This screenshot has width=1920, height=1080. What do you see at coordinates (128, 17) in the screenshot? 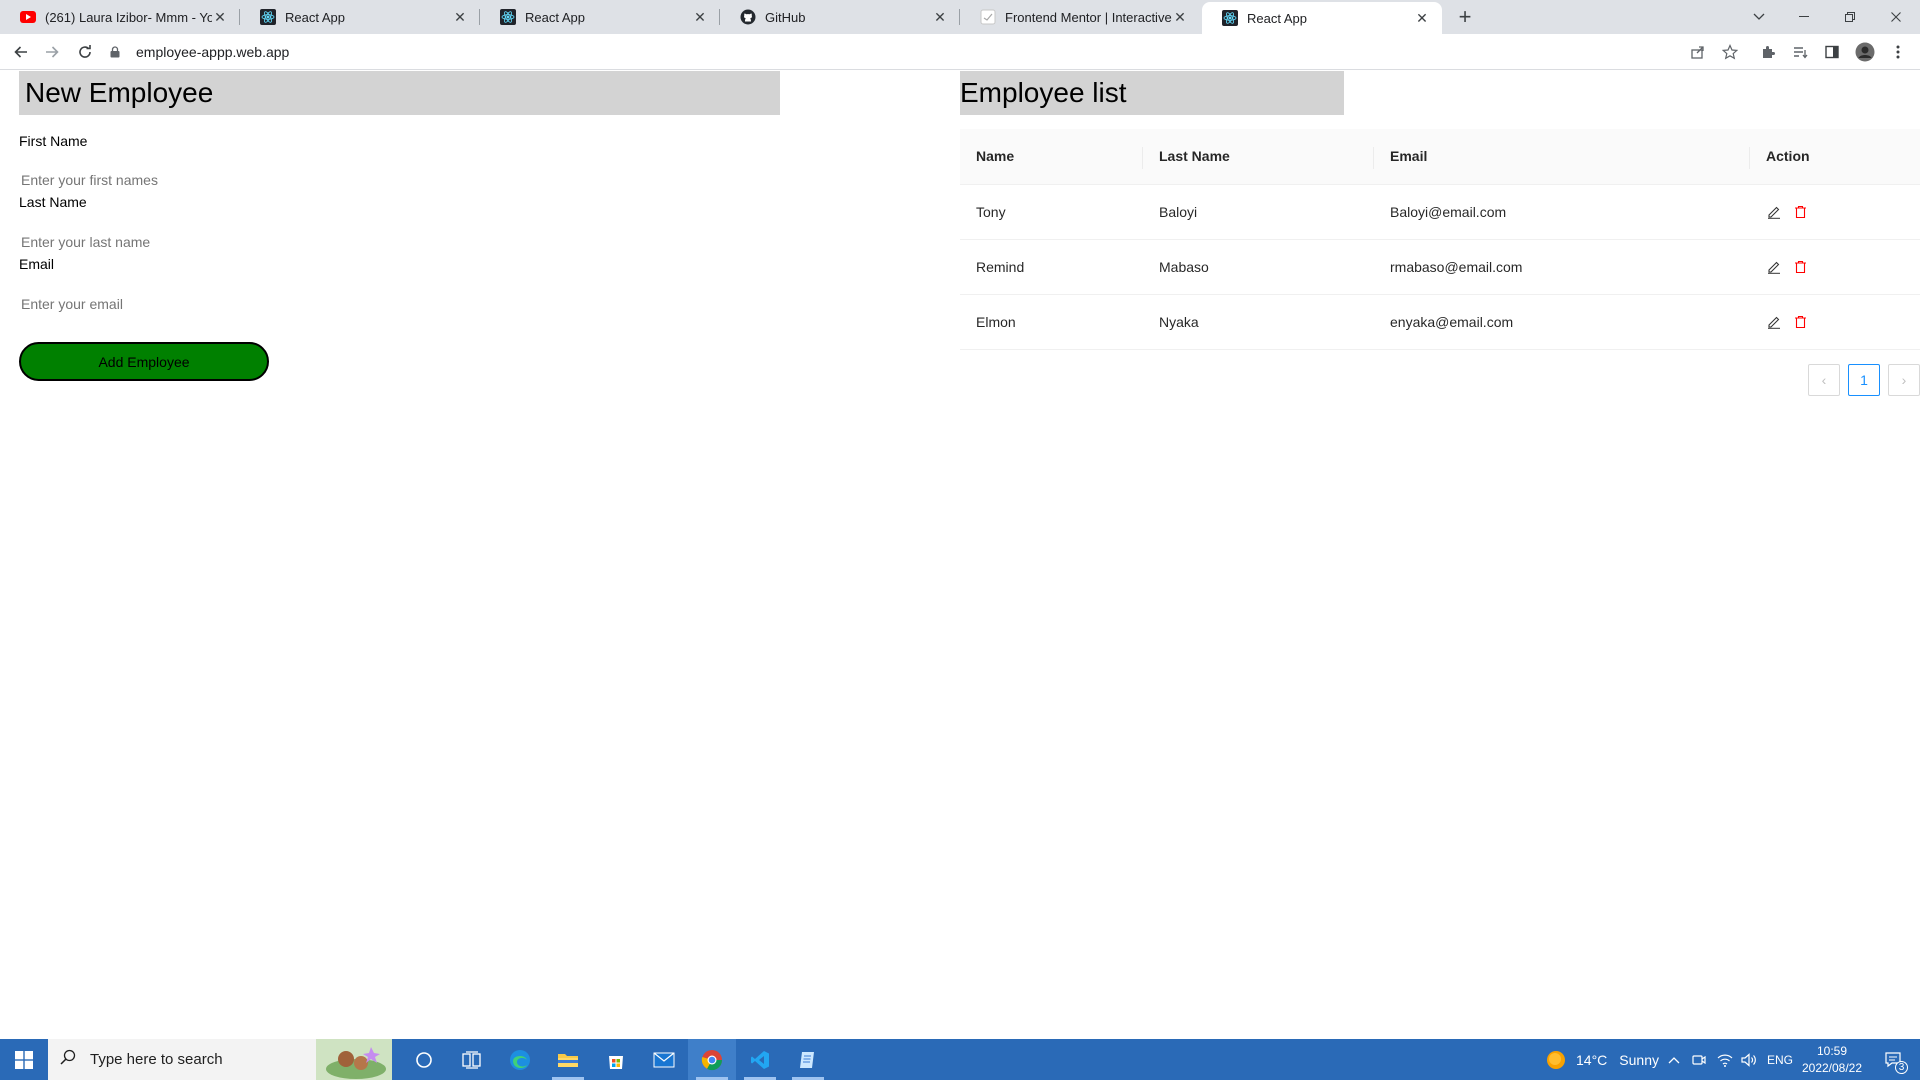
I see `tab-title: (261) Laura Izibor- Mmm - YouTube` at bounding box center [128, 17].